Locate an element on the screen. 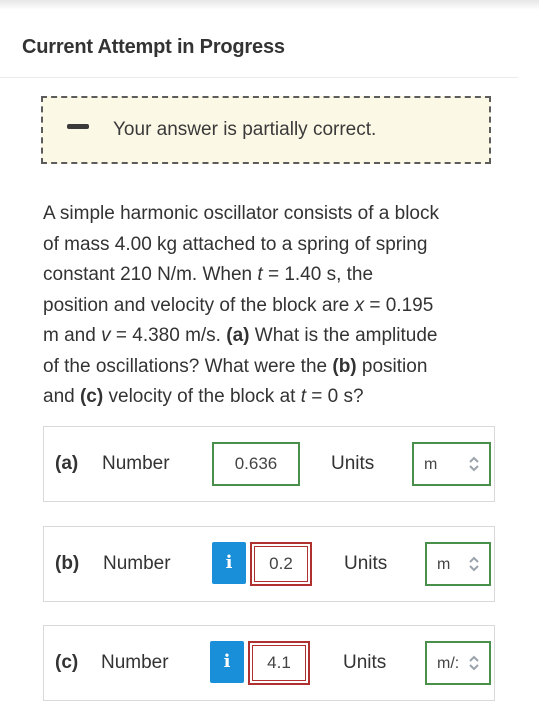 The image size is (539, 701). part-label-c: (c) is located at coordinates (67, 662).